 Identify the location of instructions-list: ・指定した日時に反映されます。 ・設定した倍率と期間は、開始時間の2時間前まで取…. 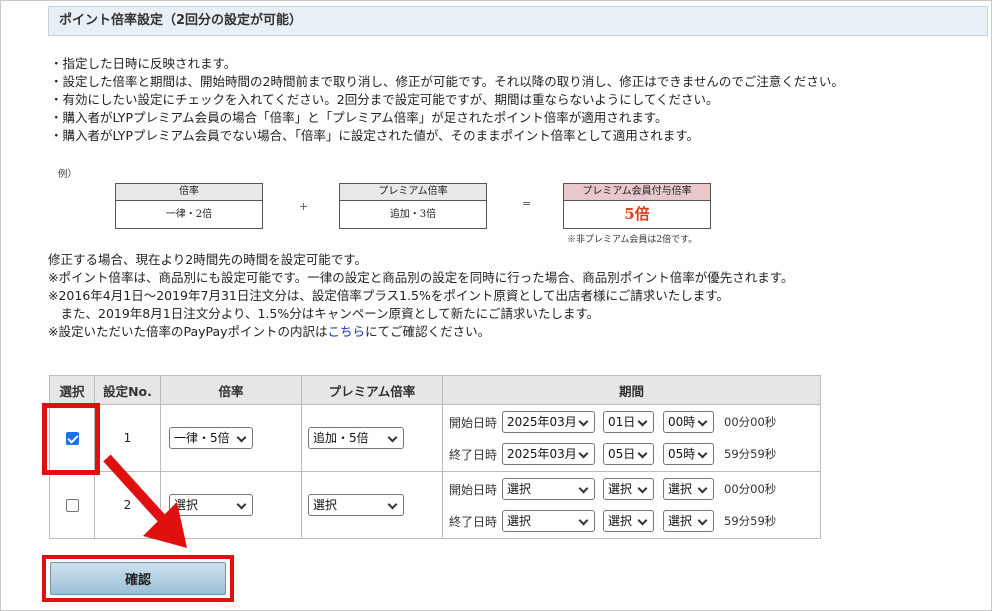
(515, 100).